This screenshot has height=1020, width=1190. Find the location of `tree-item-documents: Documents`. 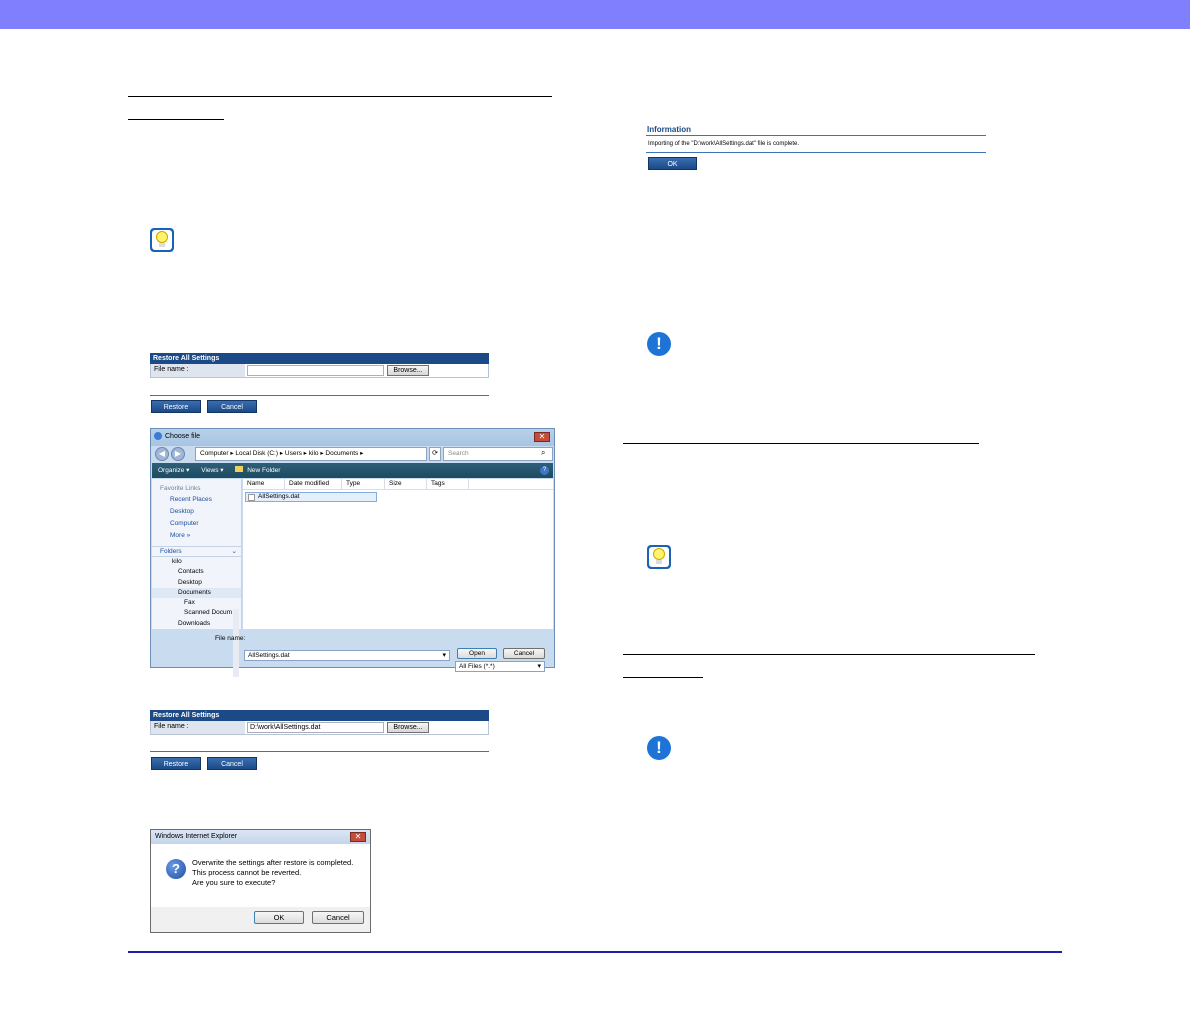

tree-item-documents: Documents is located at coordinates (196, 593).